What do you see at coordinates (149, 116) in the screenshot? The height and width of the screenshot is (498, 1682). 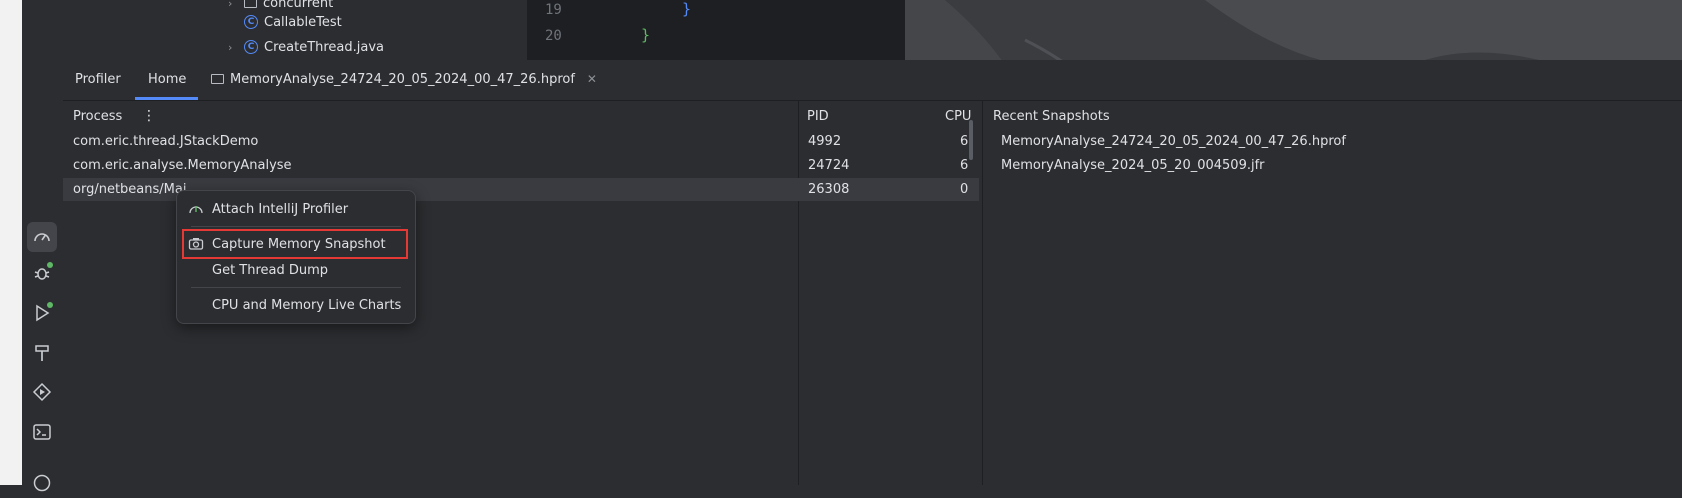 I see `more-options-icon: ⋮` at bounding box center [149, 116].